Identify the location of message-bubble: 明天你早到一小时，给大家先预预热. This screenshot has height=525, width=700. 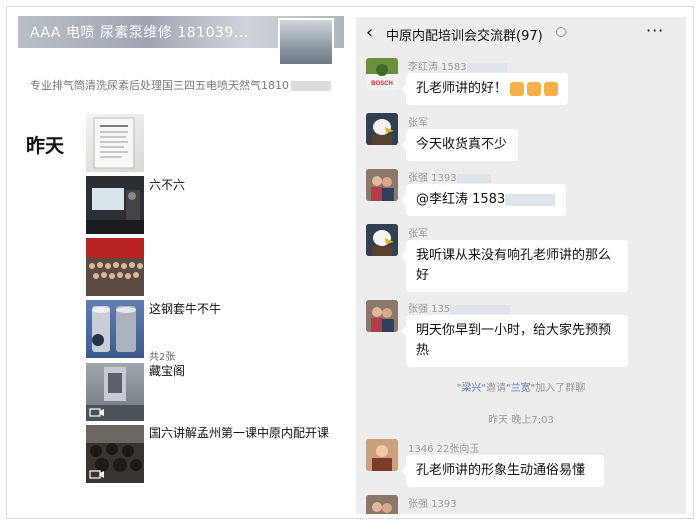
(514, 341).